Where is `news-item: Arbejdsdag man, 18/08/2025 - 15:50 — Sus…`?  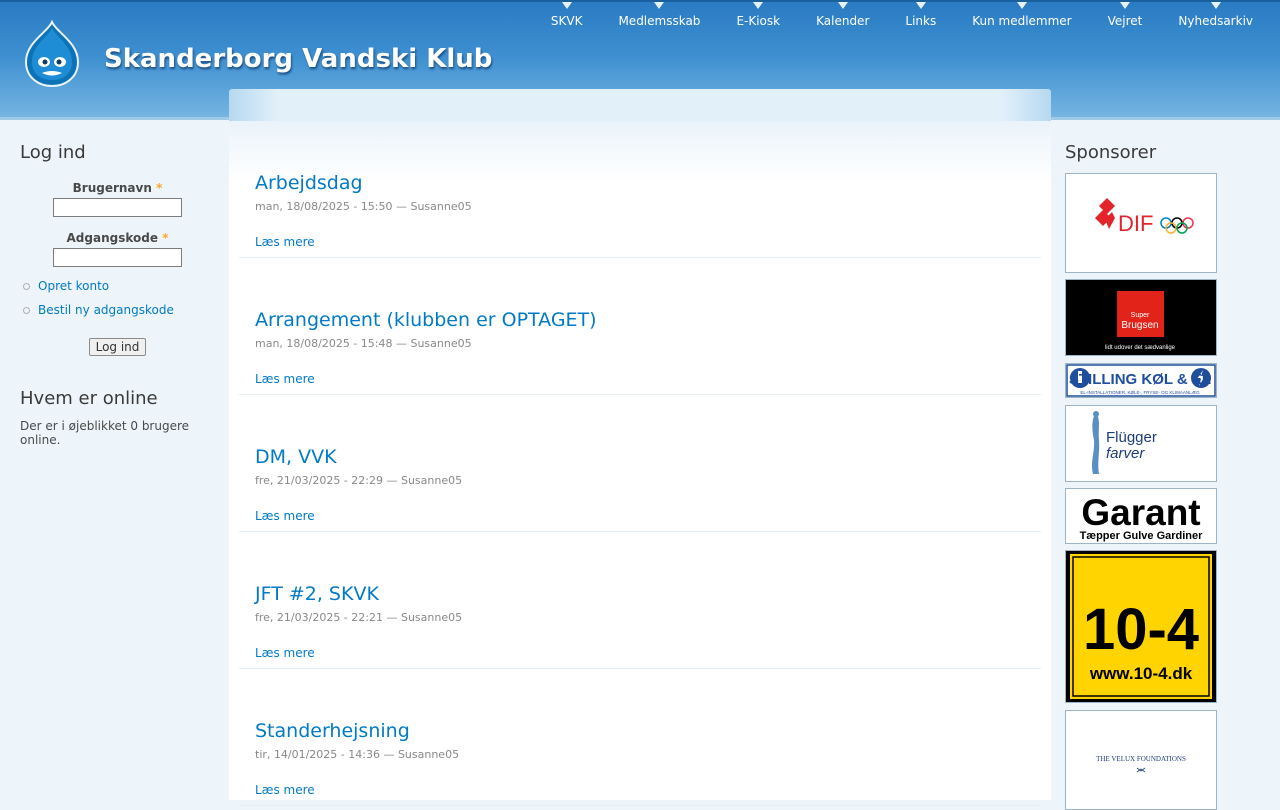 news-item: Arbejdsdag man, 18/08/2025 - 15:50 — Sus… is located at coordinates (640, 189).